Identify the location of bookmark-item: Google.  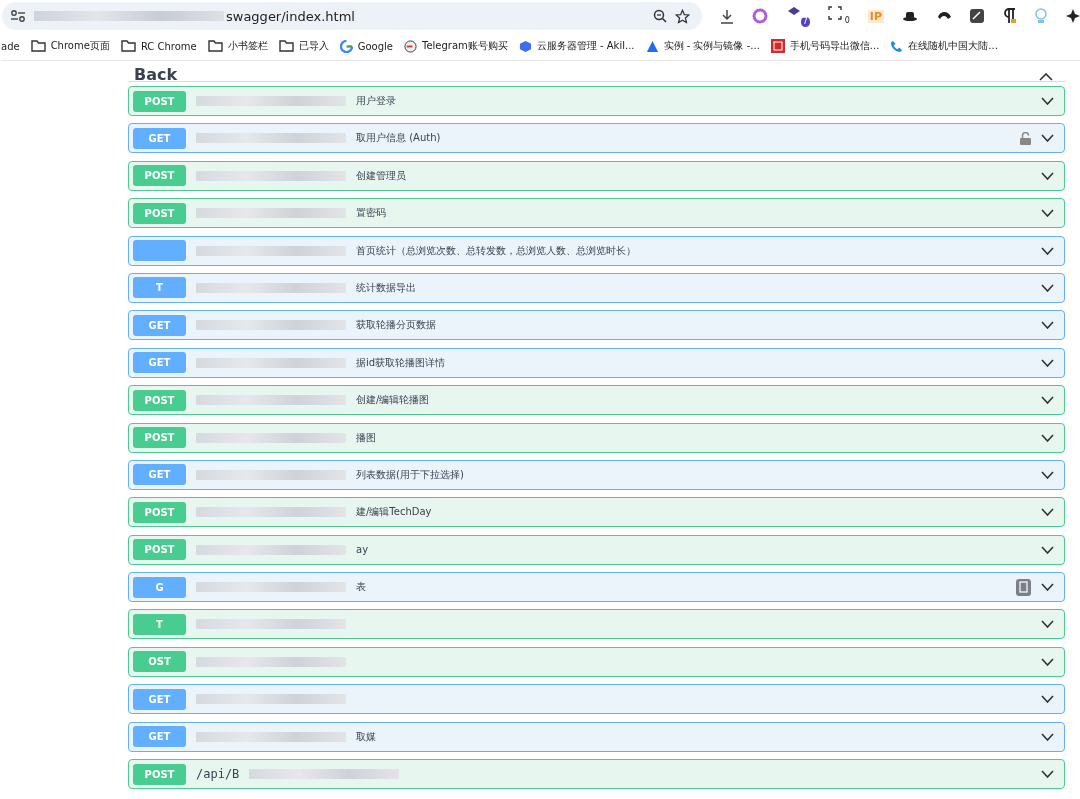
(366, 46).